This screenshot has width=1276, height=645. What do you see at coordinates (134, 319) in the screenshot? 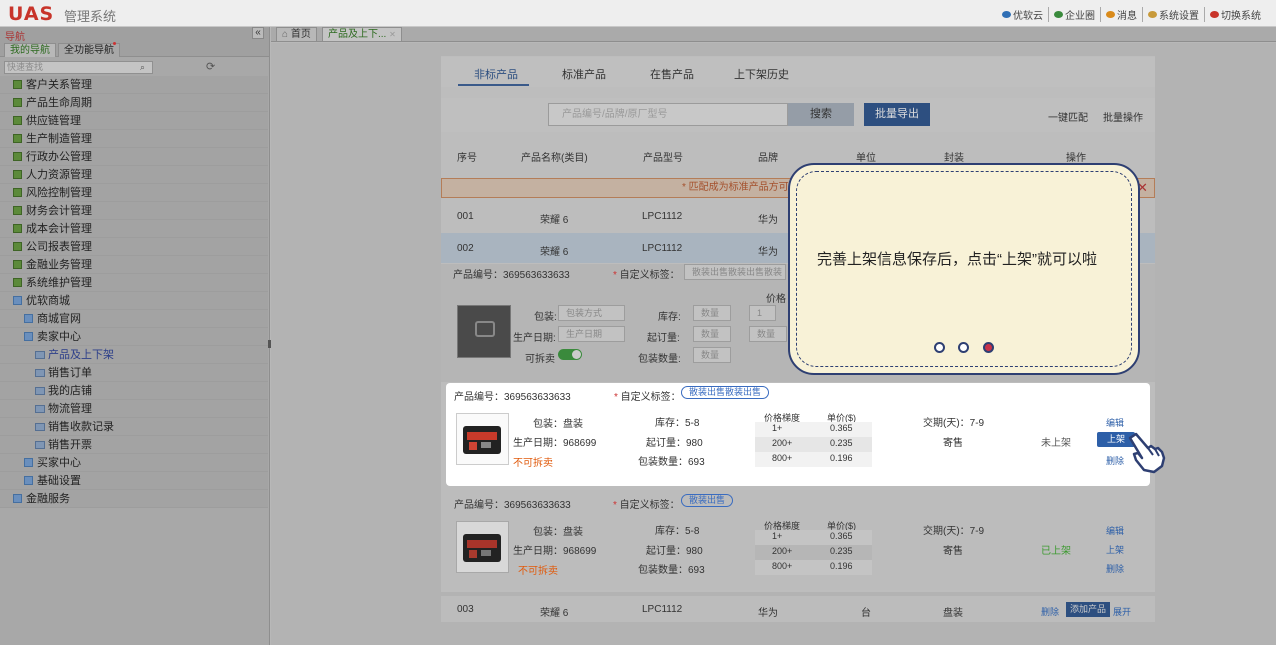
I see `sidebar-item: 商城官网` at bounding box center [134, 319].